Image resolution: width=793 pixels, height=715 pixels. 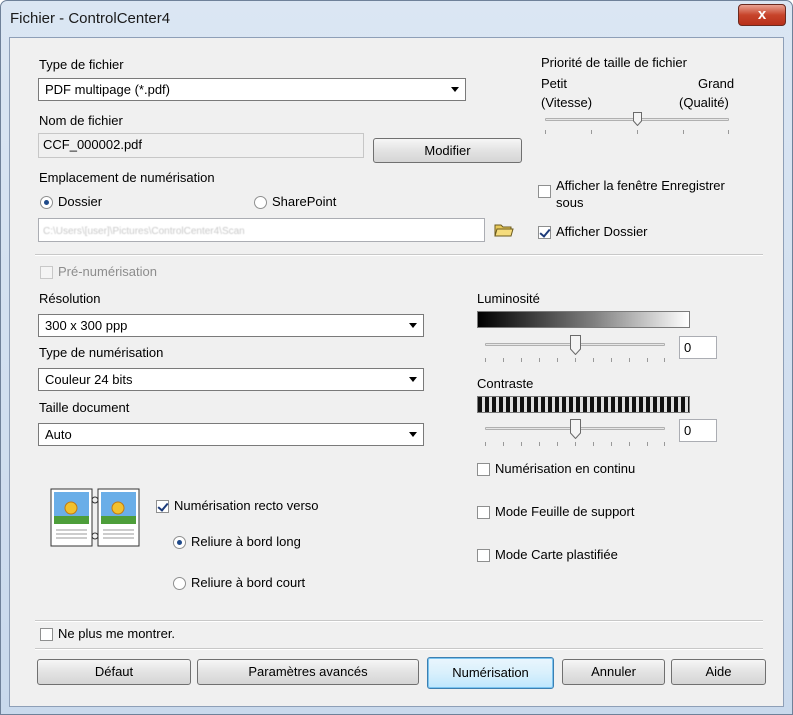 I want to click on scan-button: Numérisation, so click(x=490, y=673).